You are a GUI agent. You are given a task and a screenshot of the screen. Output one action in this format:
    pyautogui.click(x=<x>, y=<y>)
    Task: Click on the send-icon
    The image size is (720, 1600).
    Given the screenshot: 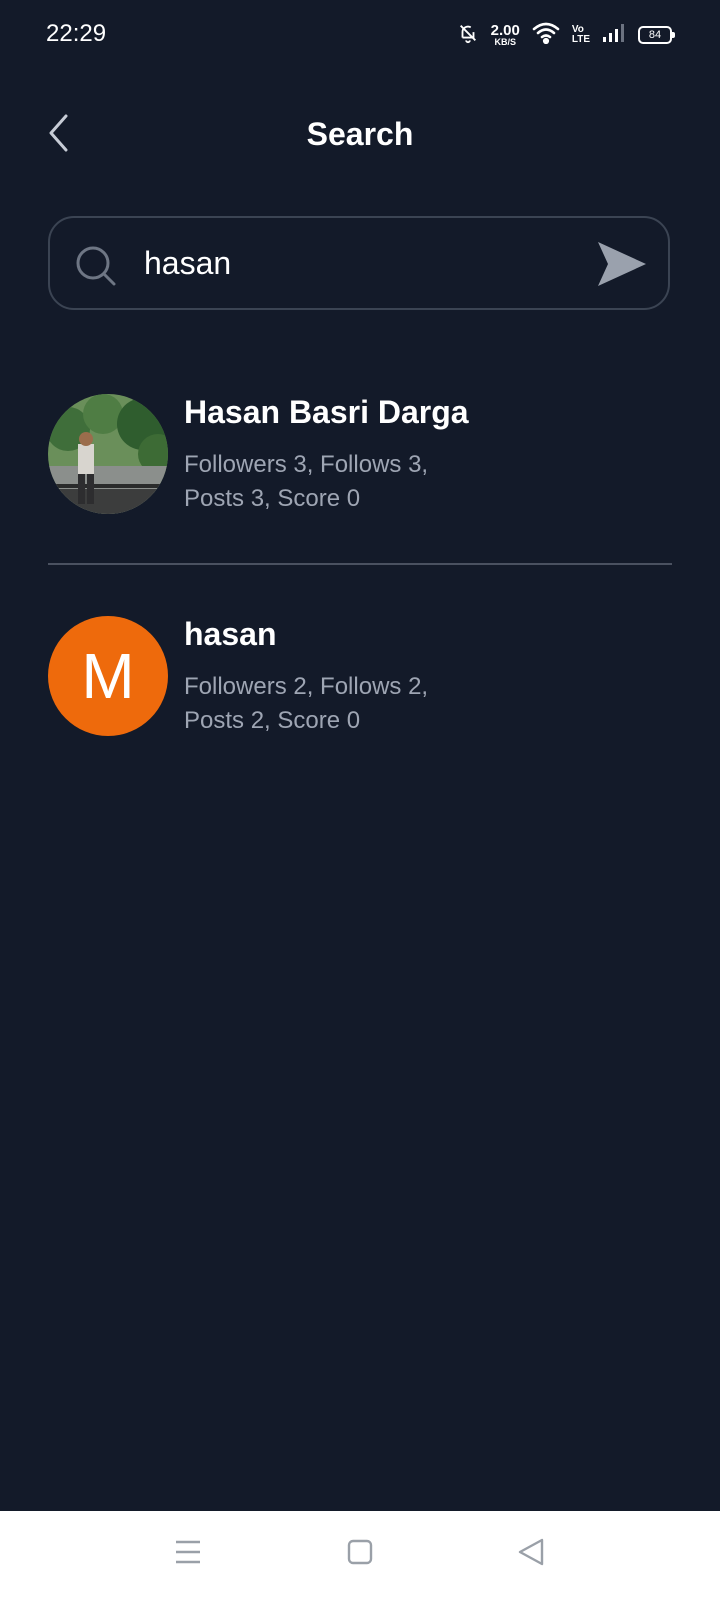 What is the action you would take?
    pyautogui.click(x=622, y=264)
    